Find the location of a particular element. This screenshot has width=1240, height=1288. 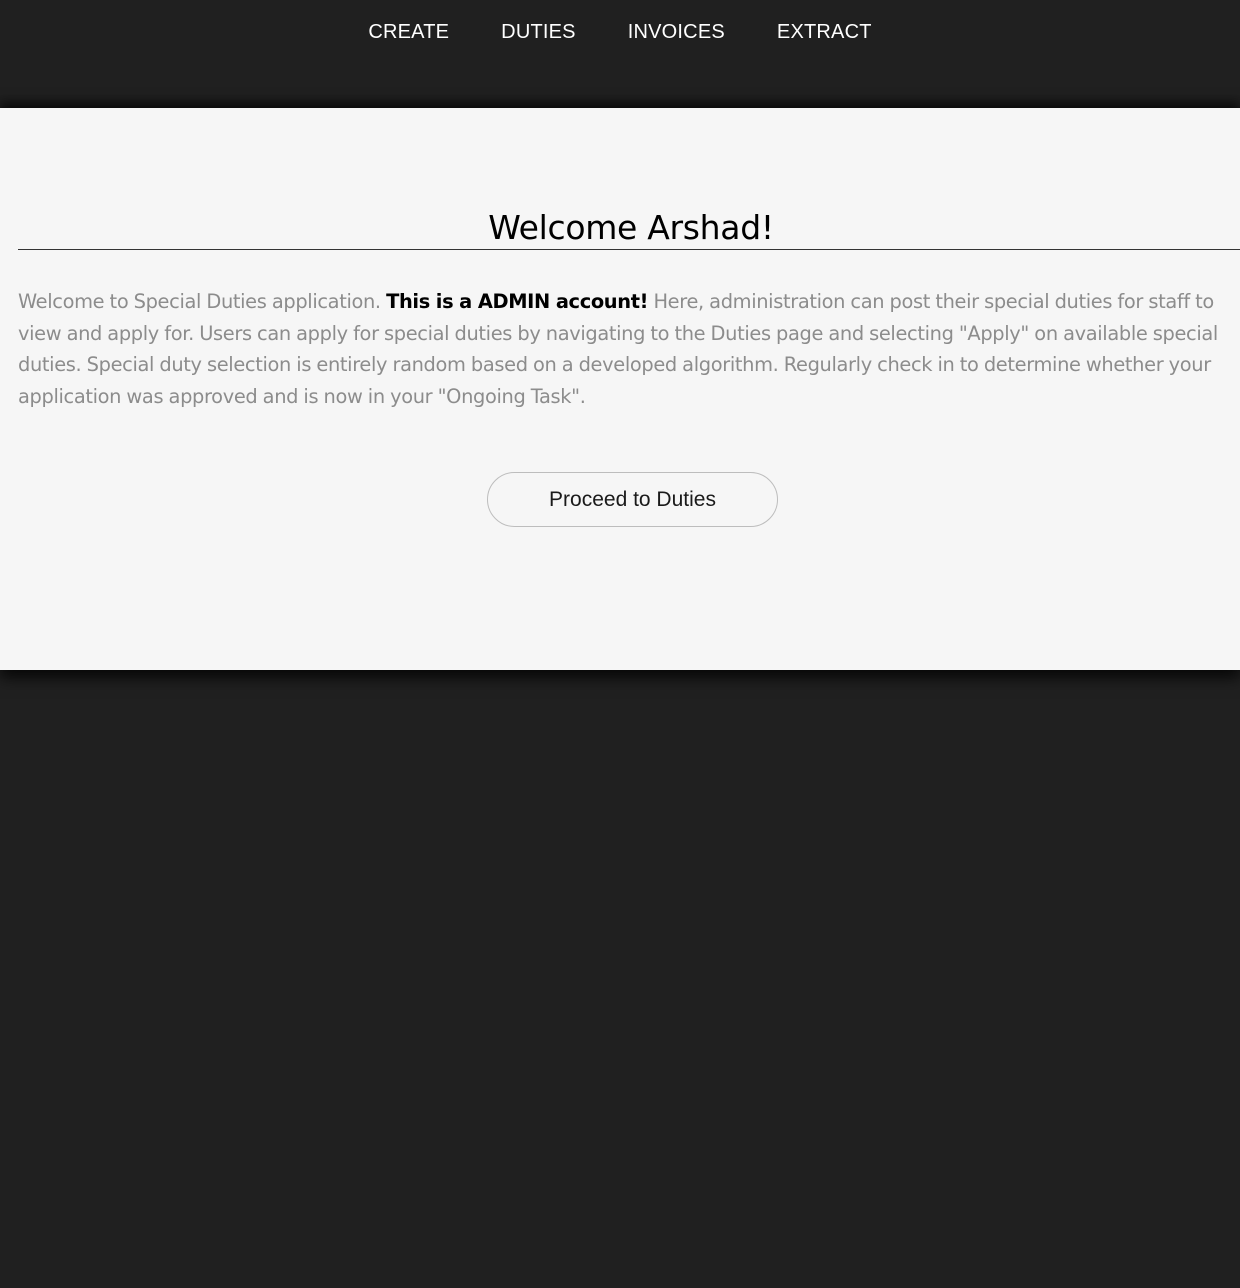

nav-link-extract: EXTRACT is located at coordinates (824, 32).